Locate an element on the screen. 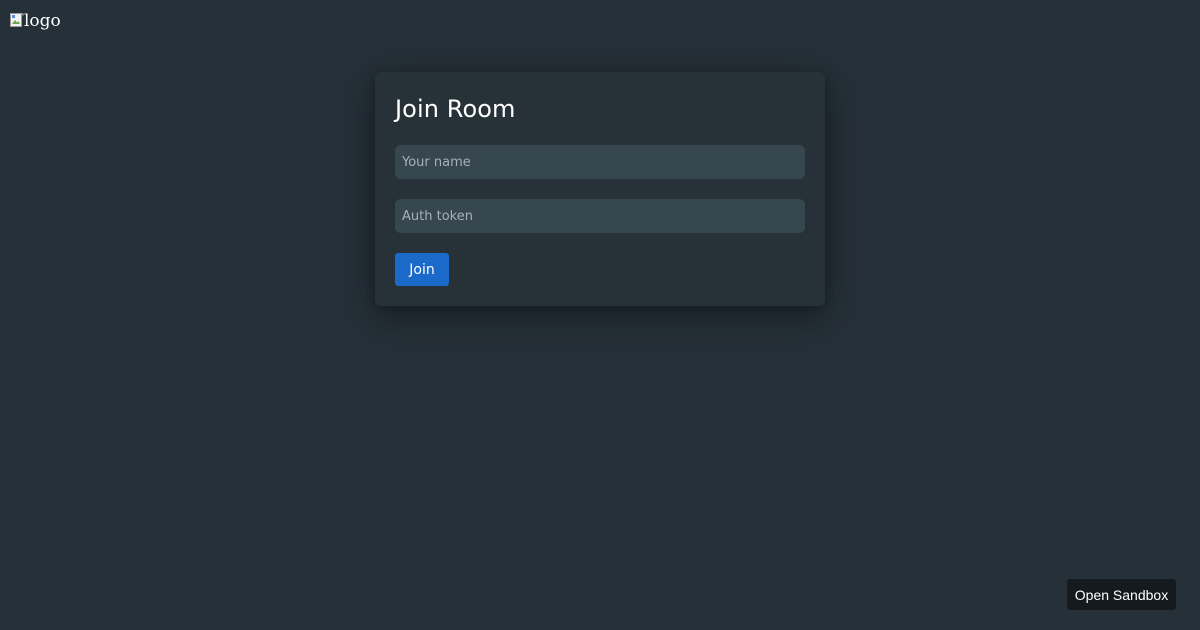 Image resolution: width=1200 pixels, height=630 pixels. name-input is located at coordinates (600, 162).